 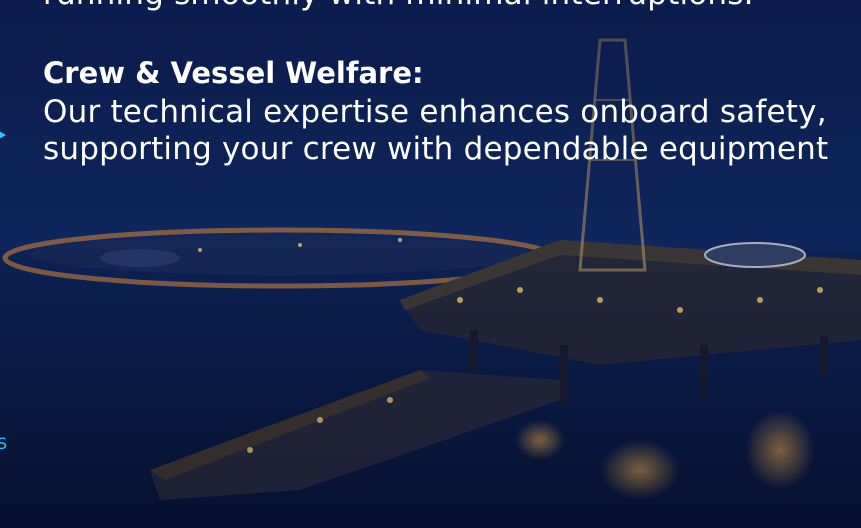 I want to click on crew-vessel-welfare-heading: Crew & Vessel Welfare:, so click(x=233, y=73).